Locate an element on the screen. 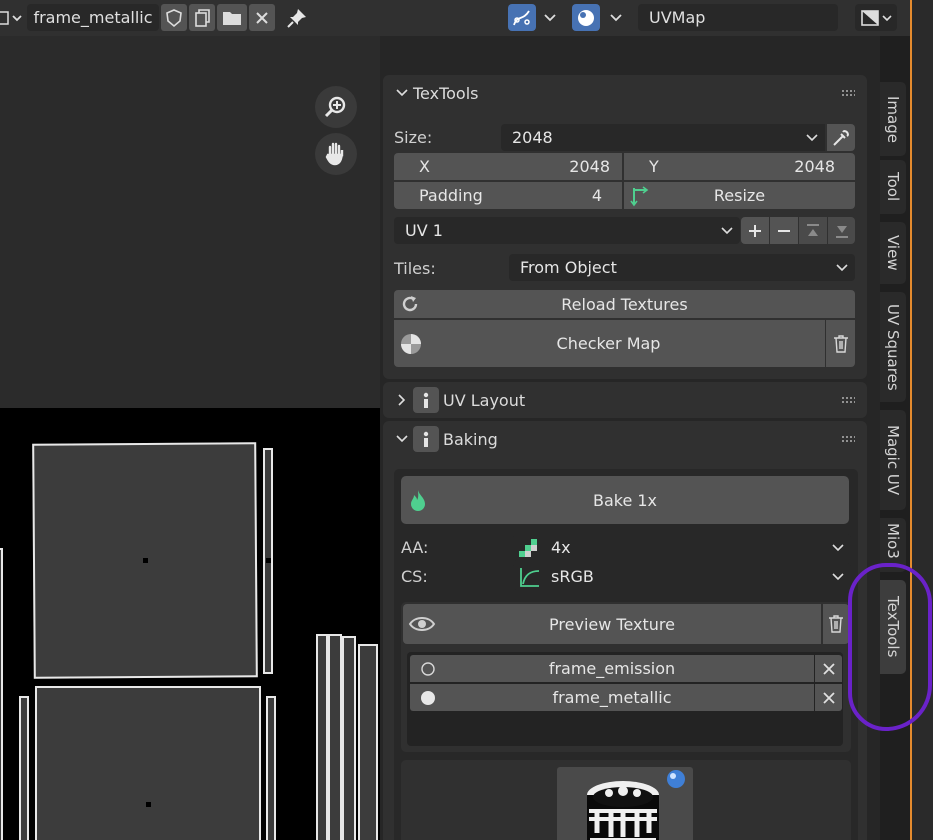  radio-empty-icon is located at coordinates (428, 669).